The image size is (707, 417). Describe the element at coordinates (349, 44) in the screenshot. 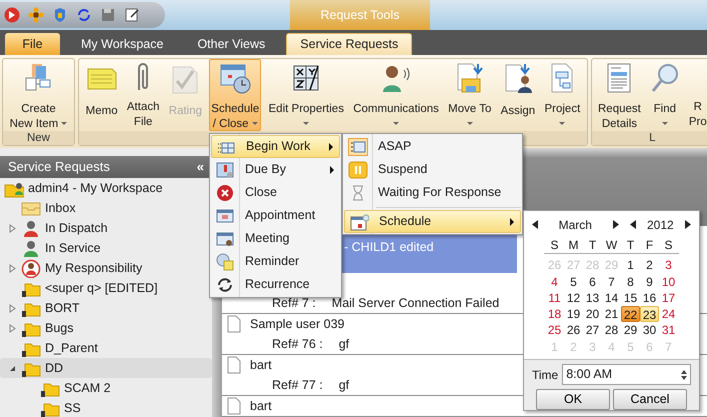

I see `ribbon-tab: Service Requests` at that location.